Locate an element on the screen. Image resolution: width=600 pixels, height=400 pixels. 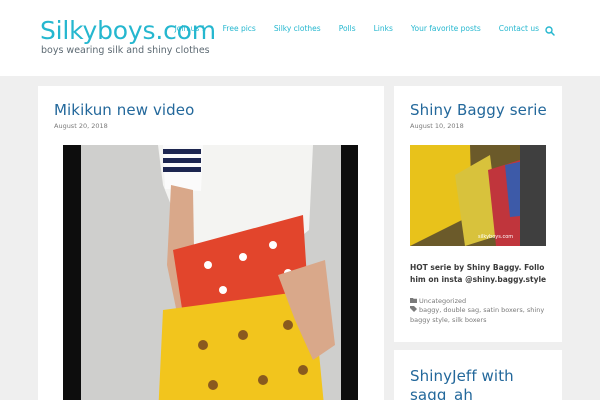
main-post-title: Mikikun new video is located at coordinates (124, 110).